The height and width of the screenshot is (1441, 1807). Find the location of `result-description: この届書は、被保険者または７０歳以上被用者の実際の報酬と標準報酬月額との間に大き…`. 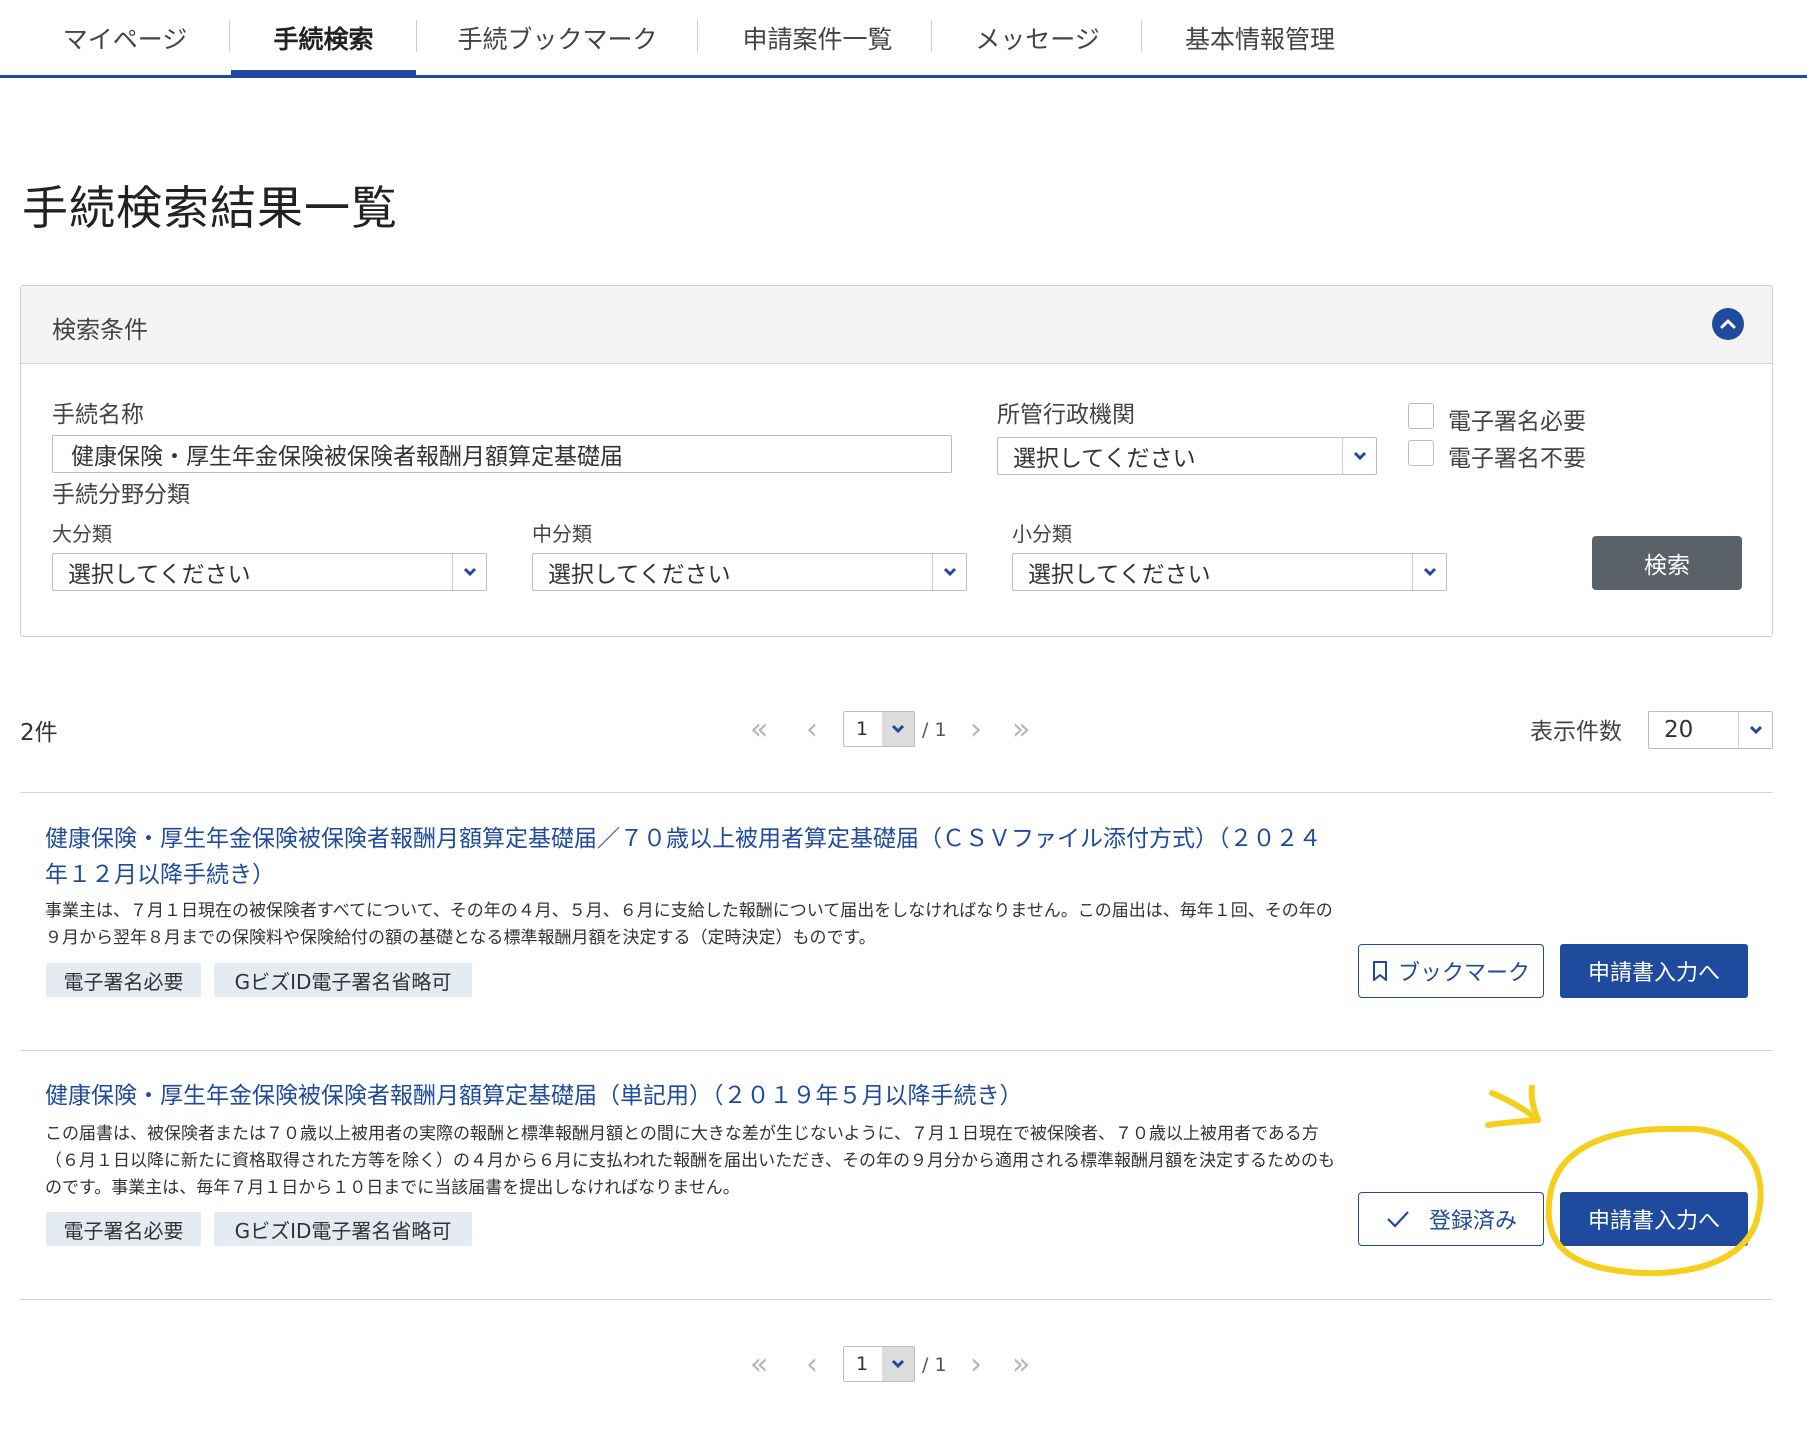

result-description: この届書は、被保険者または７０歳以上被用者の実際の報酬と標準報酬月額との間に大き… is located at coordinates (690, 1161).